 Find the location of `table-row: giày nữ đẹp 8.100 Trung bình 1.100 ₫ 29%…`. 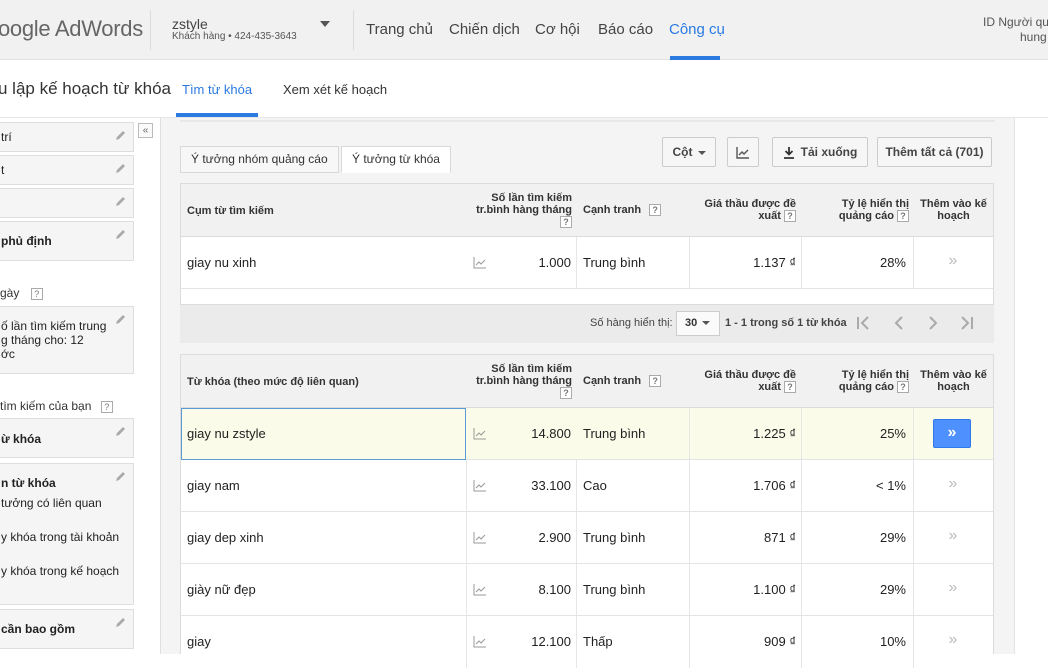

table-row: giày nữ đẹp 8.100 Trung bình 1.100 ₫ 29%… is located at coordinates (587, 590).